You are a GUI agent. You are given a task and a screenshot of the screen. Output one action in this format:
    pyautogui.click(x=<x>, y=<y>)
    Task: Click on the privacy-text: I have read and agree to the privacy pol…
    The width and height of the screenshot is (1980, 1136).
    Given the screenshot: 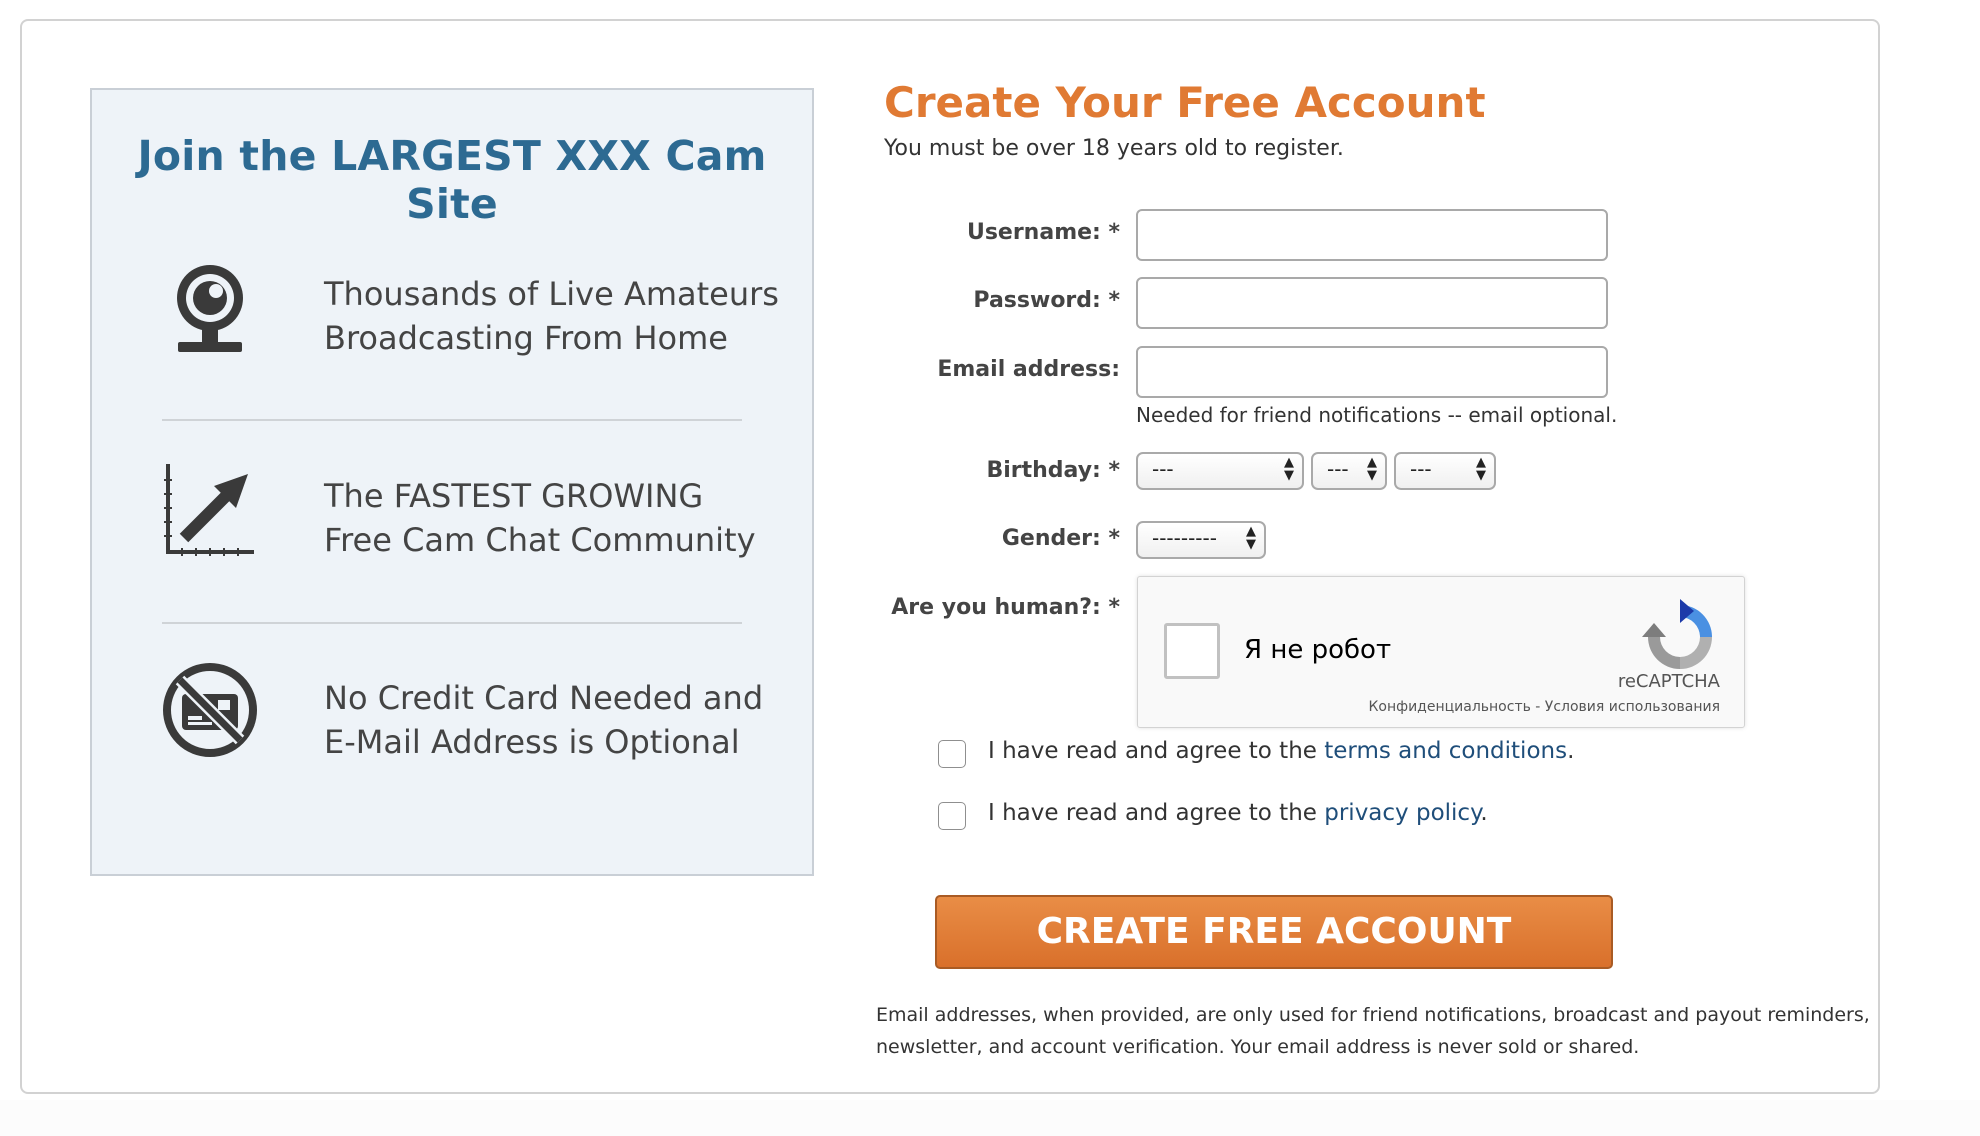 What is the action you would take?
    pyautogui.click(x=1238, y=813)
    